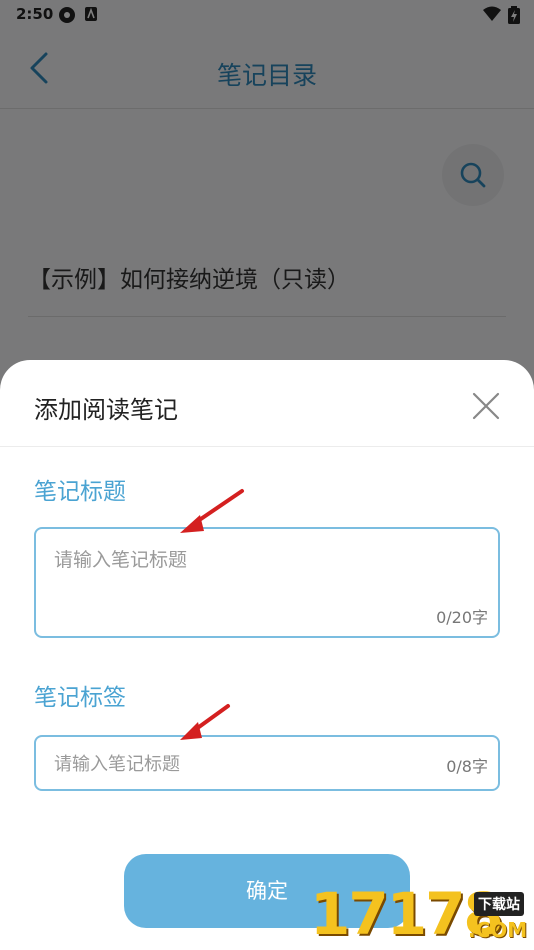  I want to click on note-title-field: 0/20字, so click(267, 582).